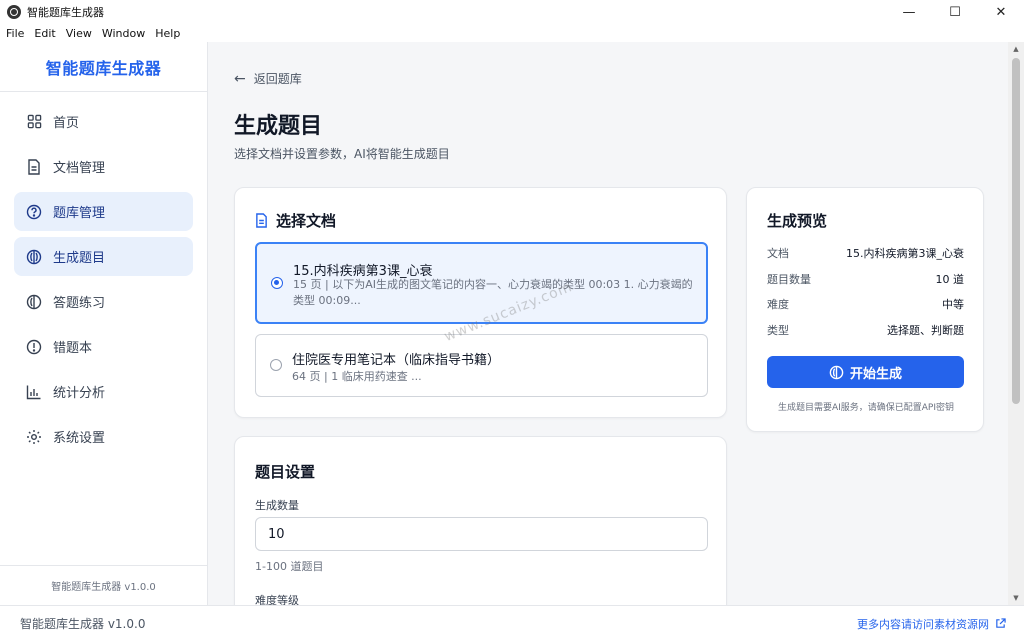  What do you see at coordinates (79, 393) in the screenshot?
I see `sidebar-item-label: 统计分析` at bounding box center [79, 393].